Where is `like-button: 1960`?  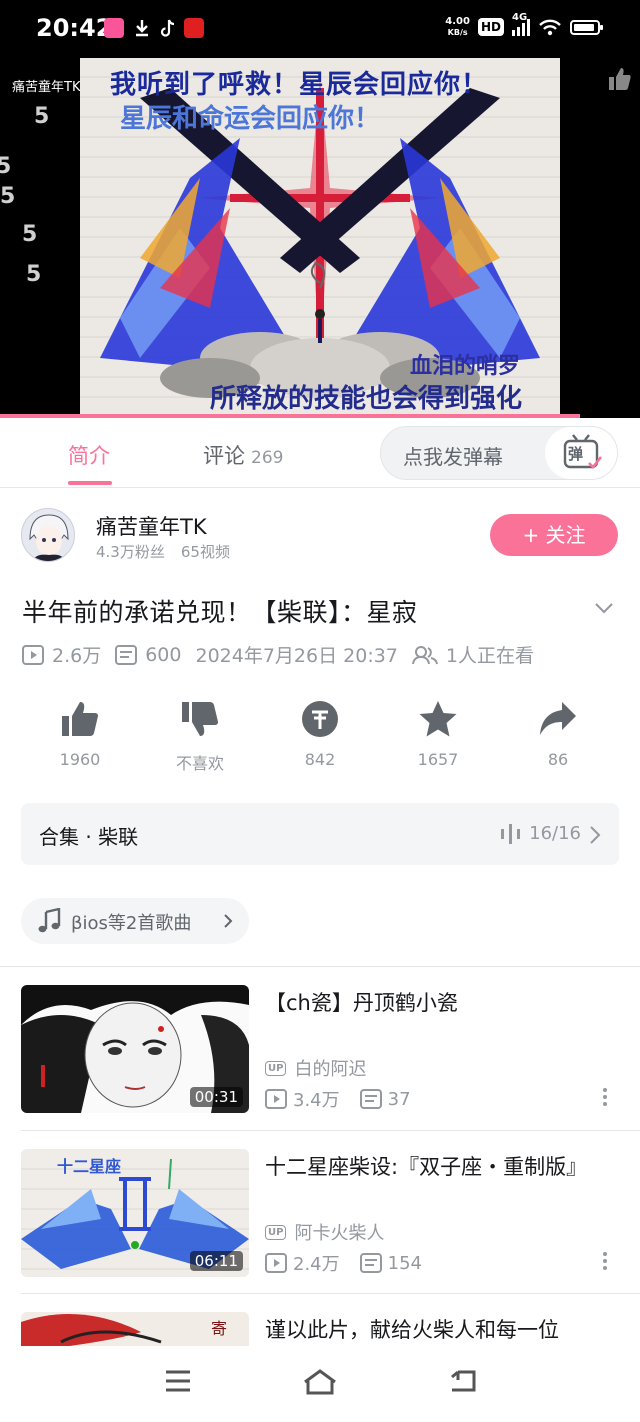
like-button: 1960 is located at coordinates (80, 734).